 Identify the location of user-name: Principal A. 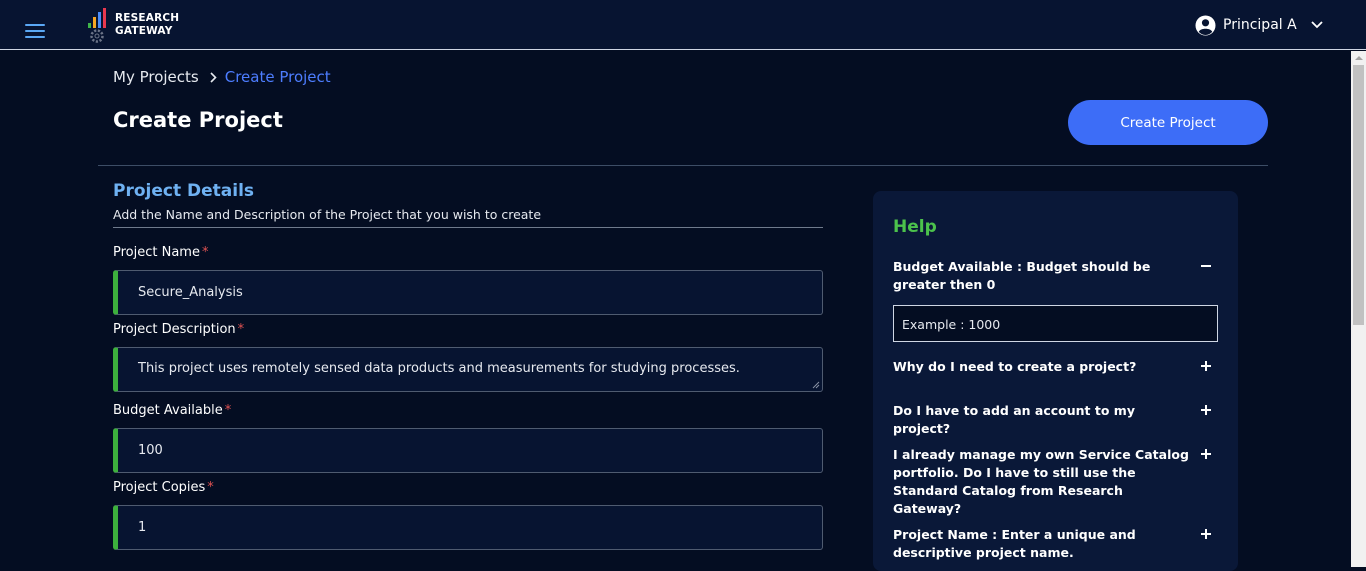
(1260, 25).